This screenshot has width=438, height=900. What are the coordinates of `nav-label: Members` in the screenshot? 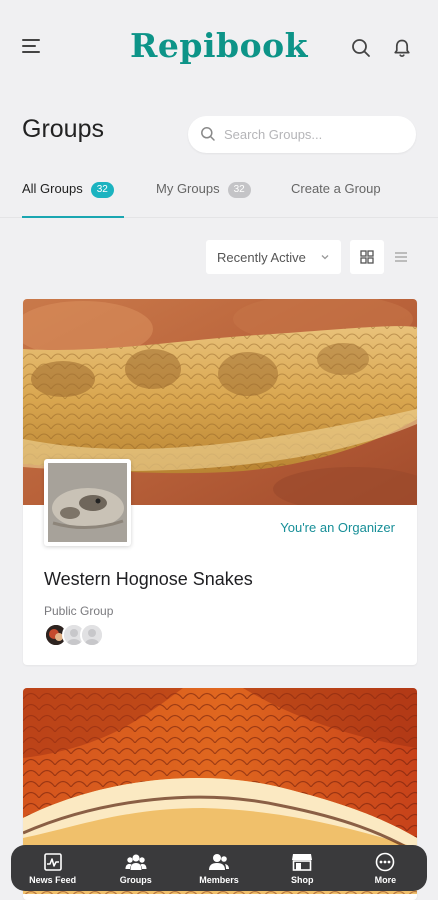 It's located at (219, 880).